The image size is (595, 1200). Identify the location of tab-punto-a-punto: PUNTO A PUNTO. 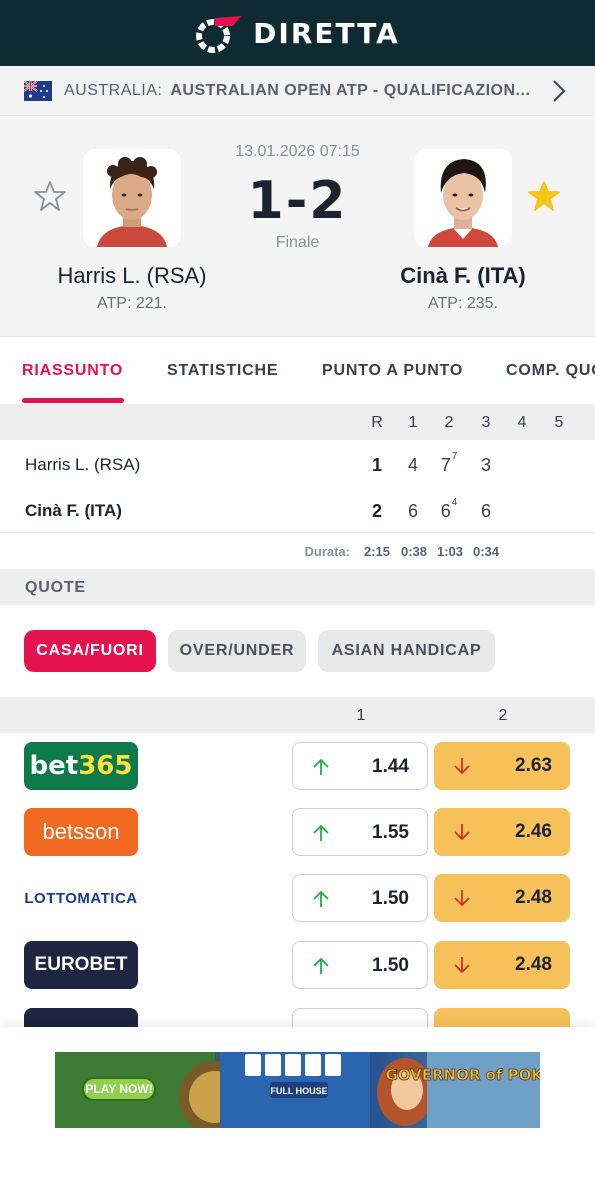
(392, 371).